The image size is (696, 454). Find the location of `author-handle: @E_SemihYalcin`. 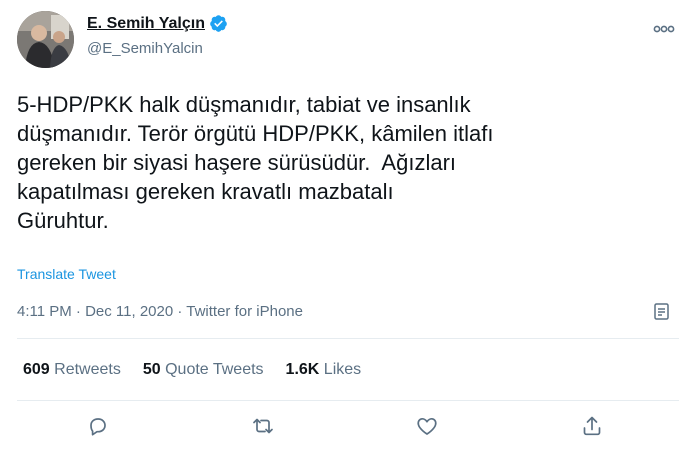

author-handle: @E_SemihYalcin is located at coordinates (145, 48).